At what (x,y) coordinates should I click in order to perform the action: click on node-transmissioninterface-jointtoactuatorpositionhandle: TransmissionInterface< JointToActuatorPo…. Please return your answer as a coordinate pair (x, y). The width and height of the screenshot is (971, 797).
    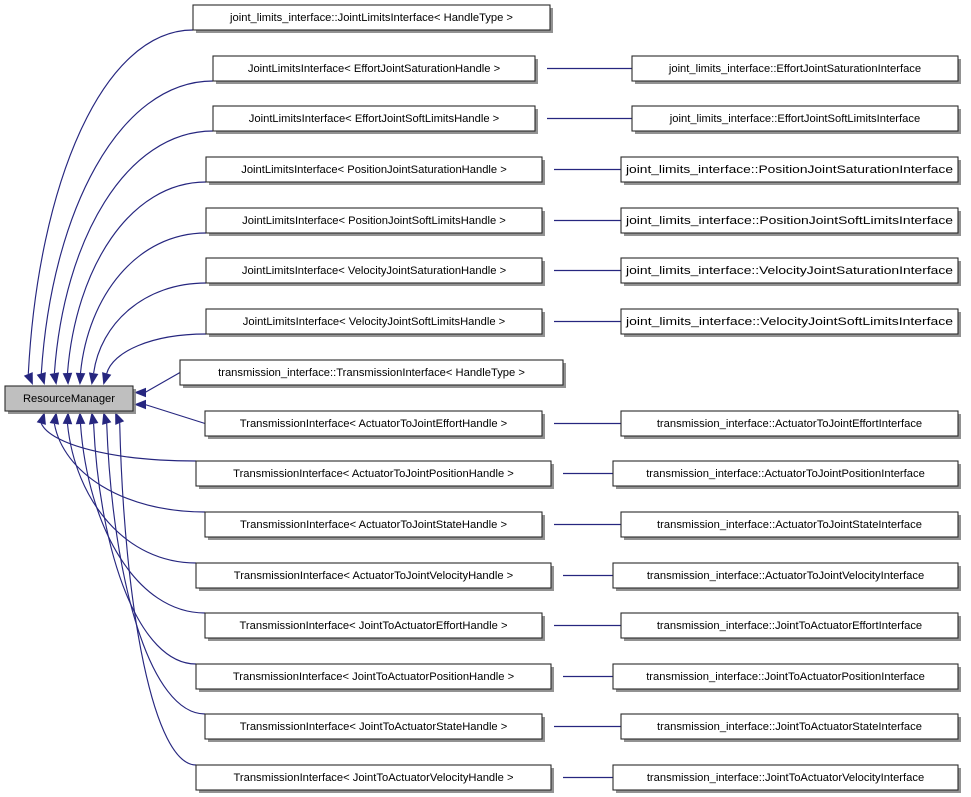
    Looking at the image, I should click on (374, 677).